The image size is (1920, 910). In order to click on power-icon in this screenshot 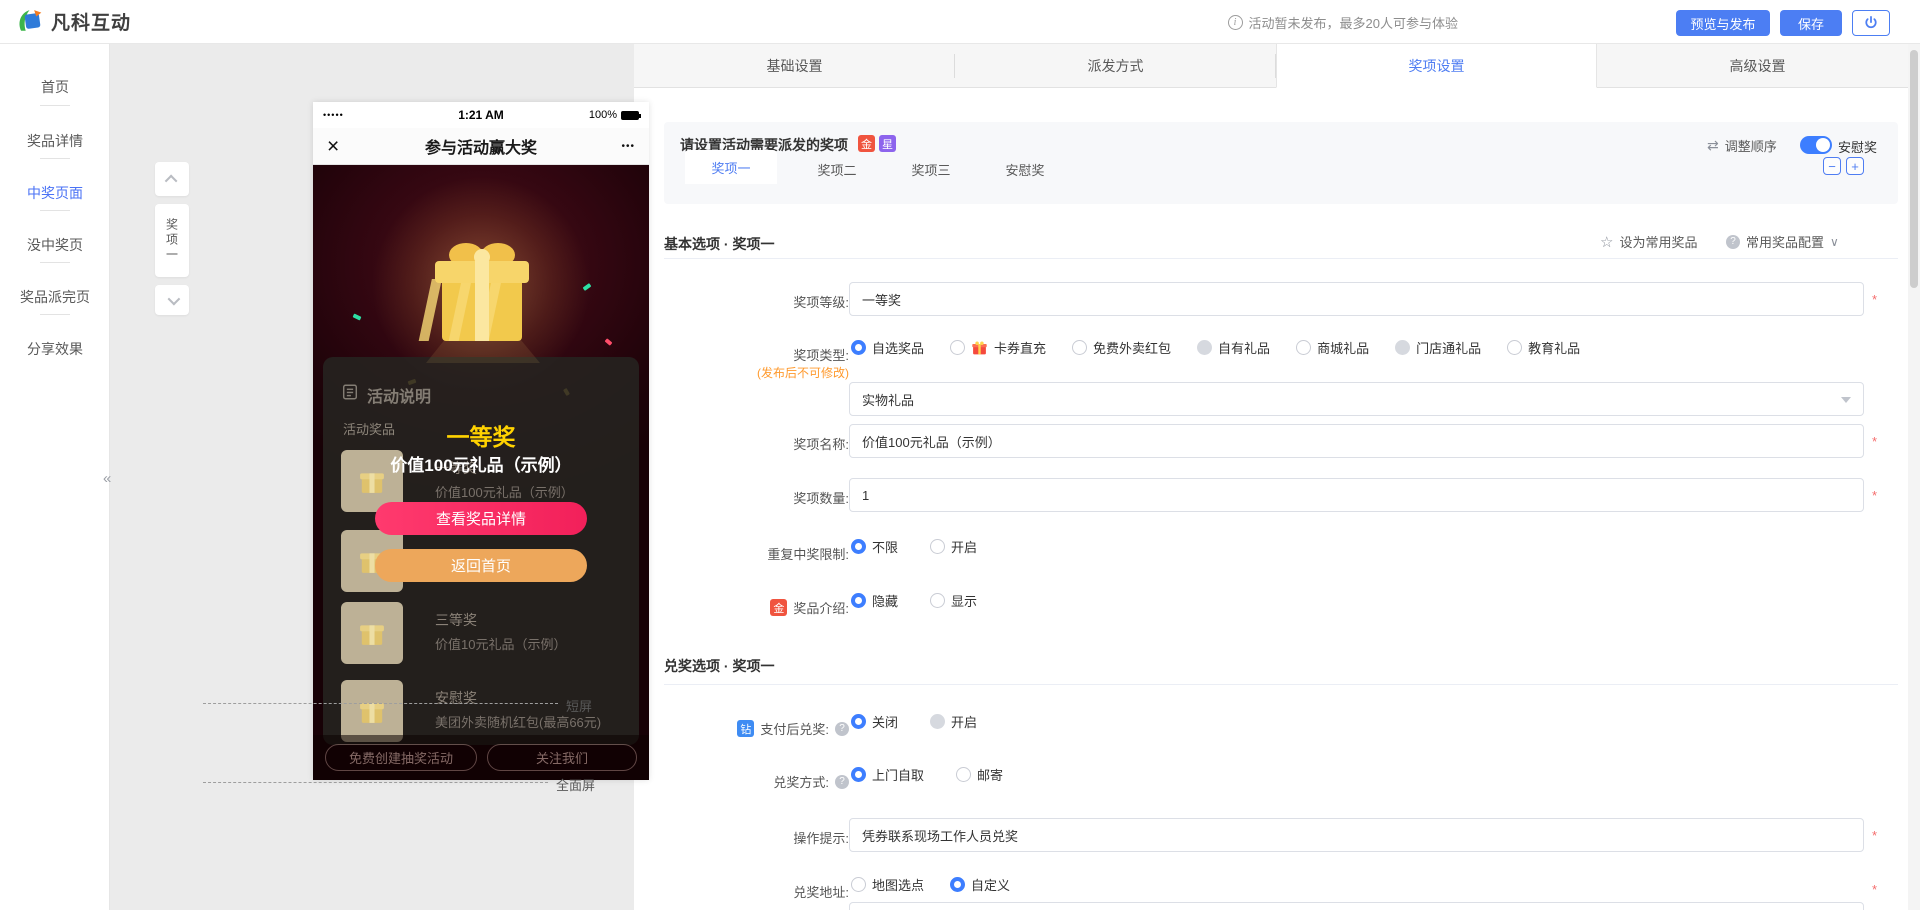, I will do `click(1871, 23)`.